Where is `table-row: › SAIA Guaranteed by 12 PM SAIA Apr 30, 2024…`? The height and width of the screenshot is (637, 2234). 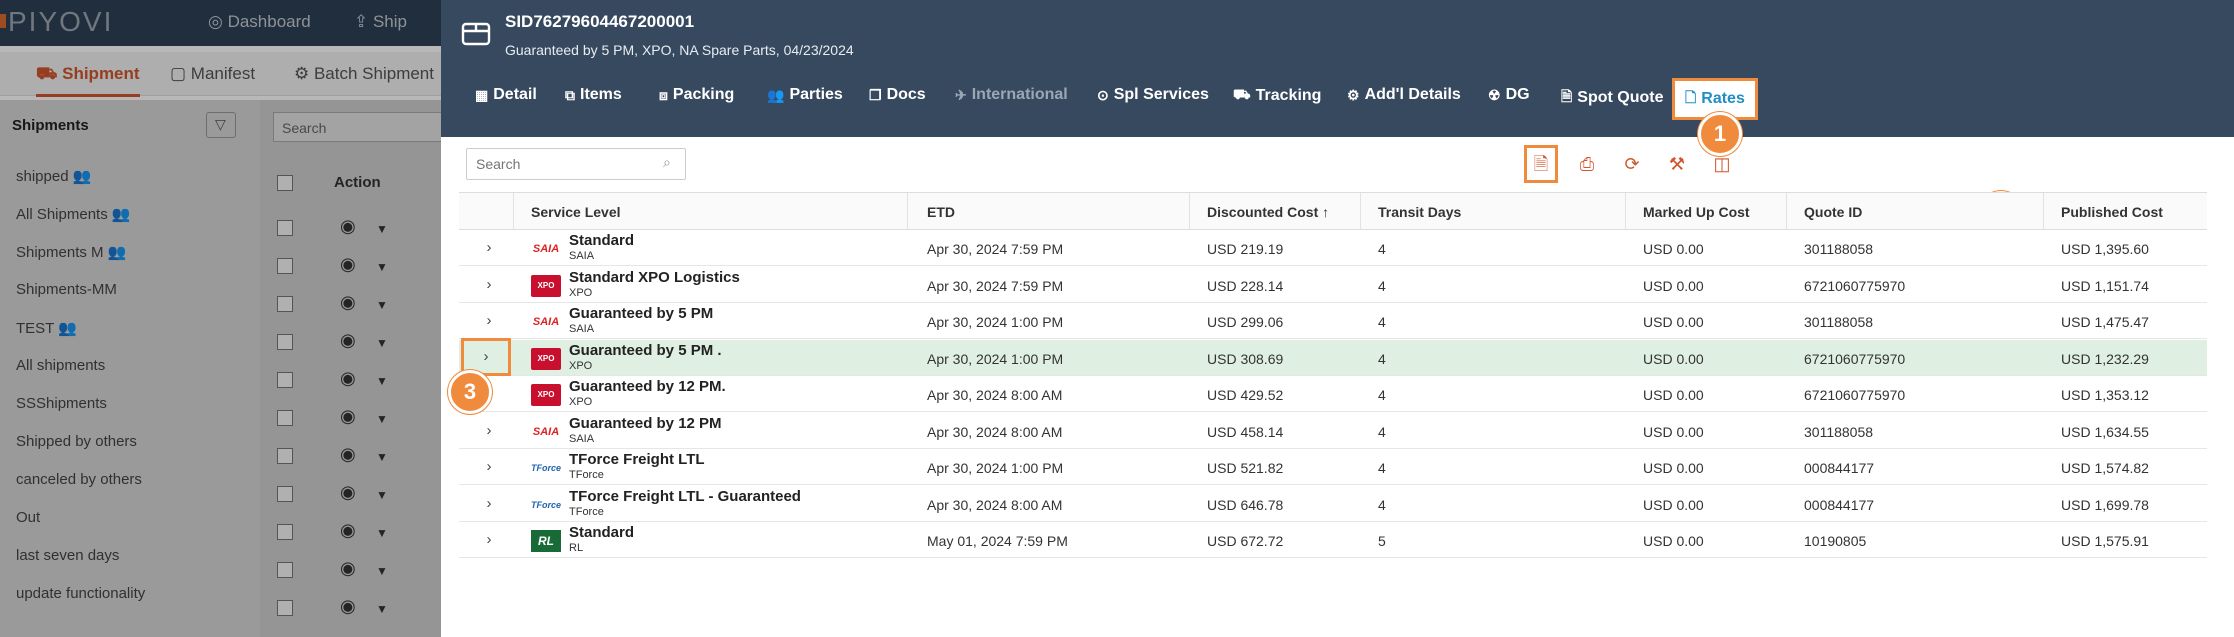 table-row: › SAIA Guaranteed by 12 PM SAIA Apr 30, 2024… is located at coordinates (1333, 430).